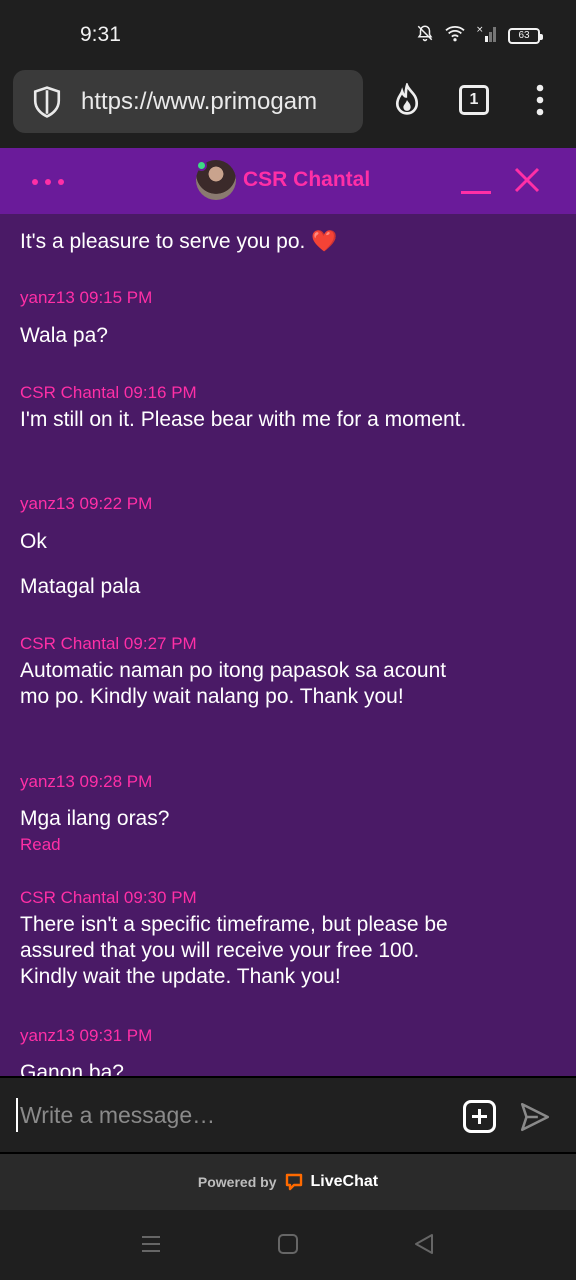 This screenshot has height=1280, width=576. I want to click on message-text: It's a pleasure to serve you po. ❤️, so click(179, 241).